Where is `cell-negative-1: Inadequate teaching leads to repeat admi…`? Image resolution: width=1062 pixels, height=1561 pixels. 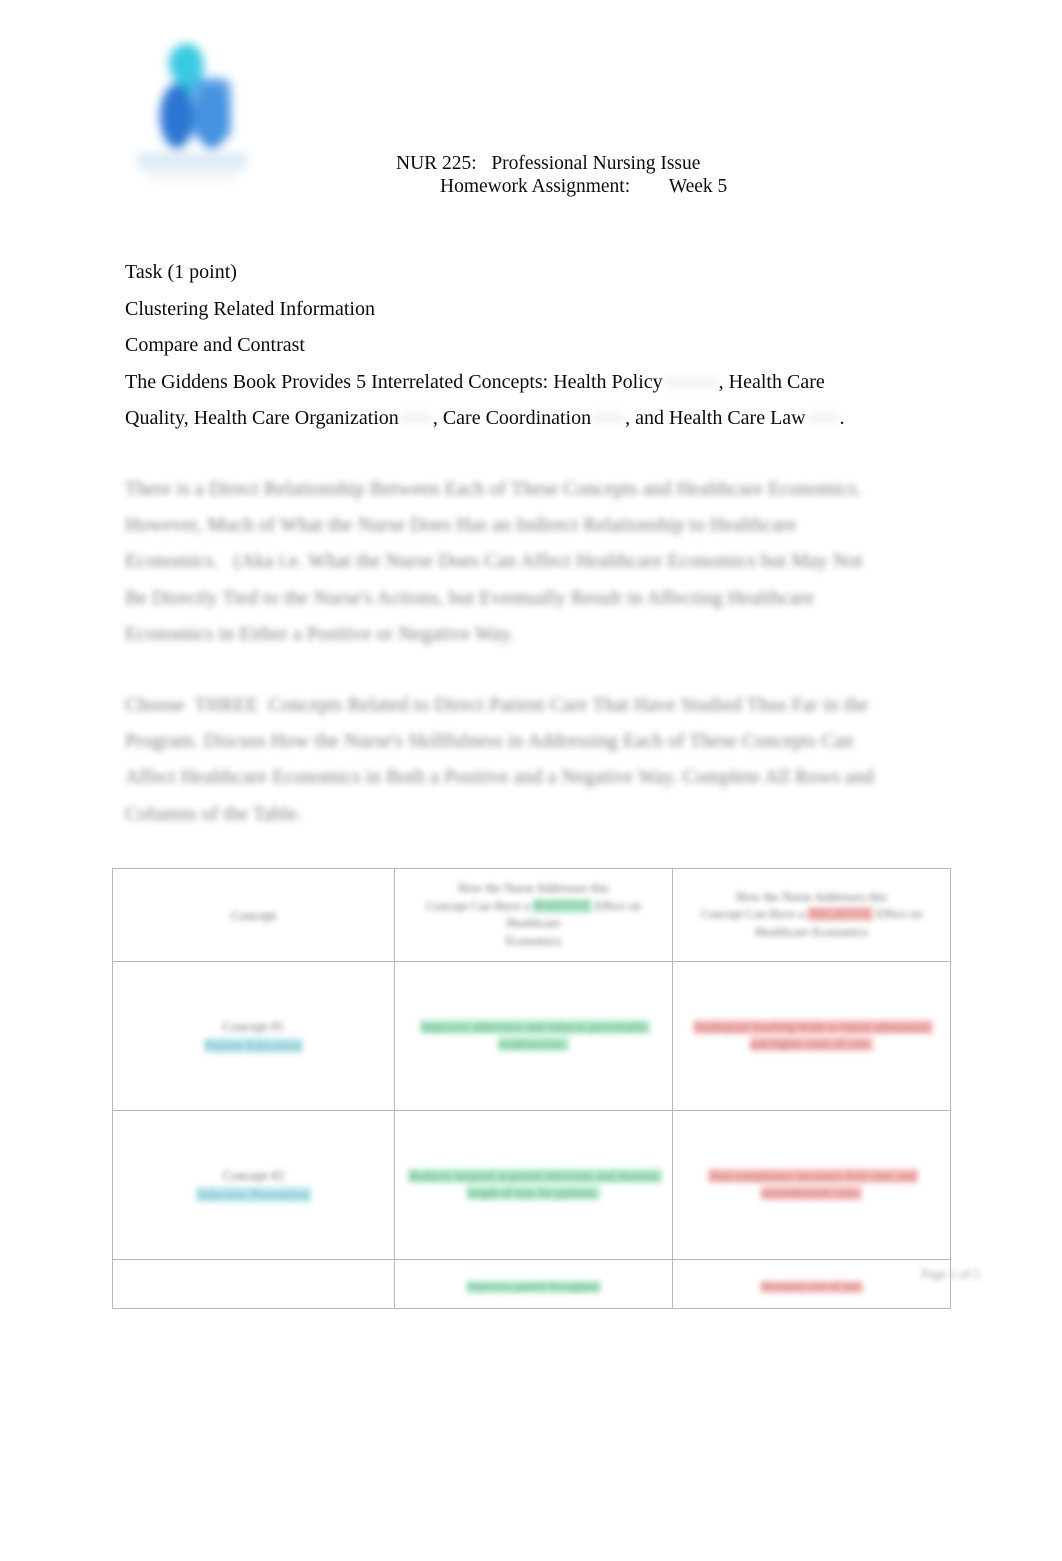 cell-negative-1: Inadequate teaching leads to repeat admi… is located at coordinates (811, 1036).